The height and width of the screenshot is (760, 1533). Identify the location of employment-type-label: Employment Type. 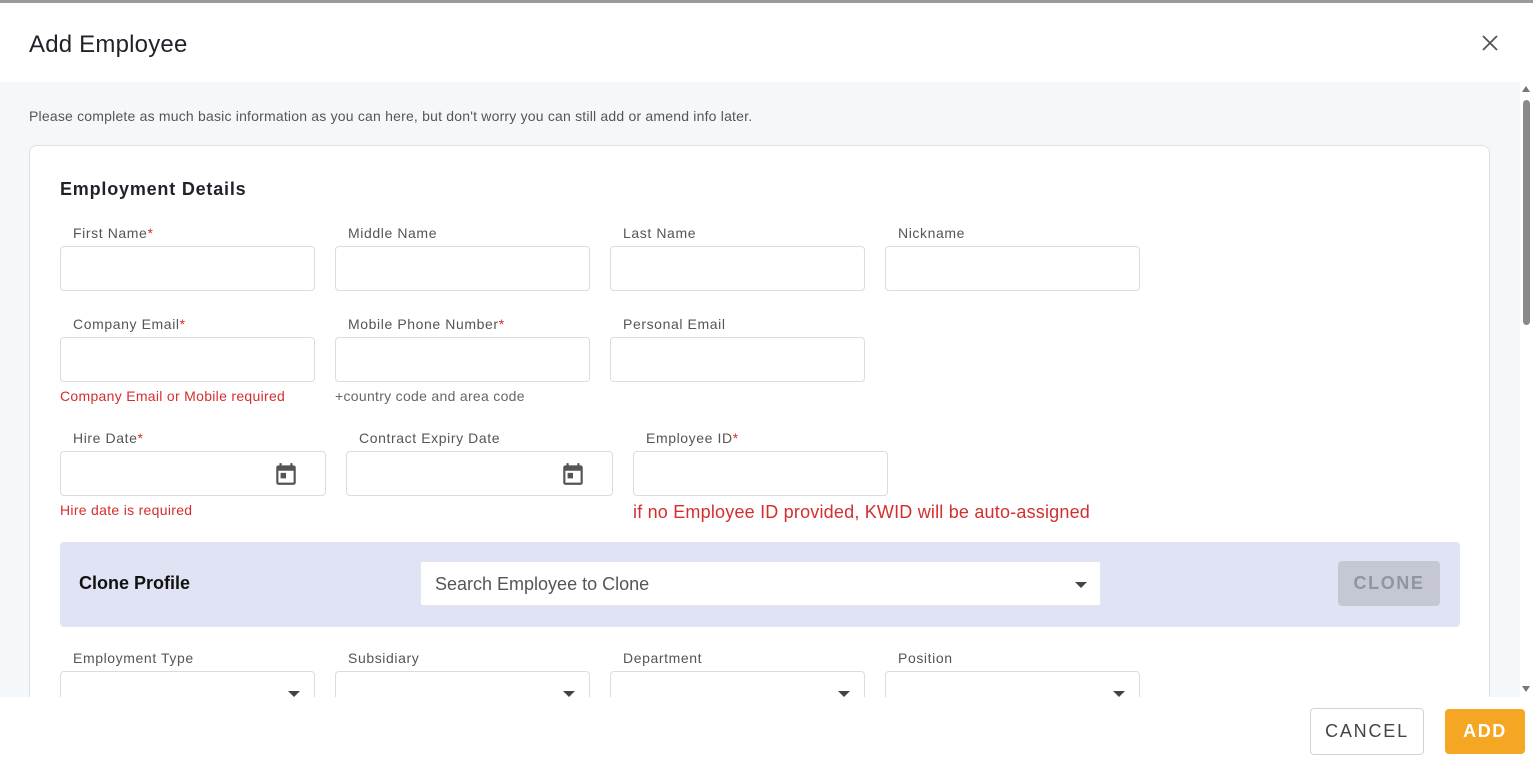
(133, 658).